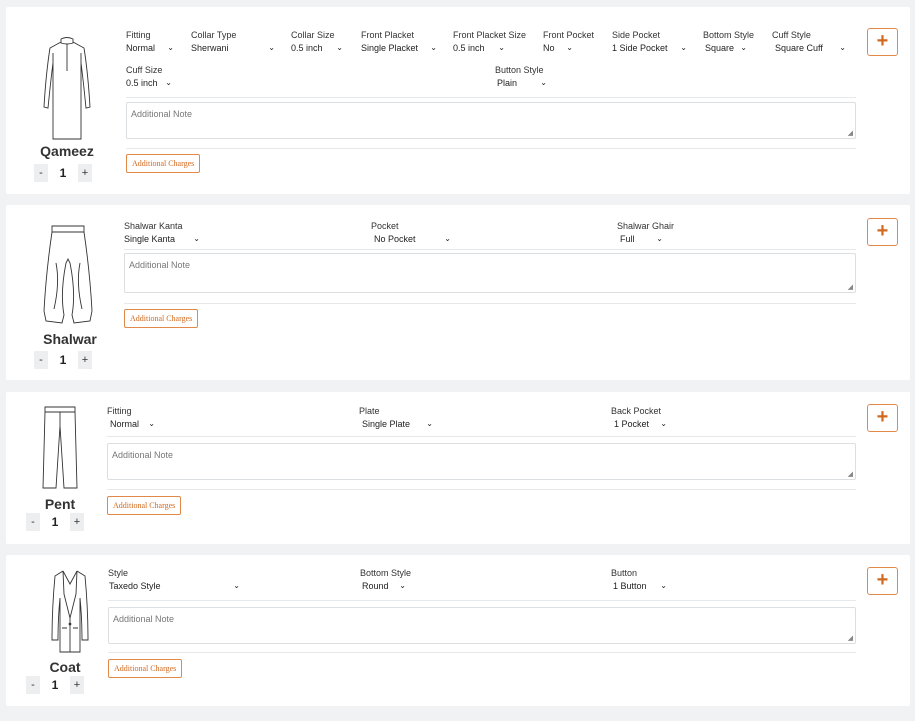 The image size is (915, 721). Describe the element at coordinates (388, 35) in the screenshot. I see `field-label: Front Placket` at that location.